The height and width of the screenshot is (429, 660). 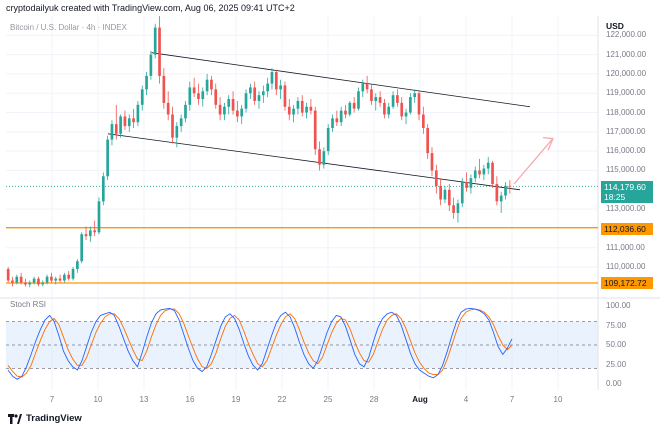 I want to click on time-tick-label: 22, so click(x=282, y=399).